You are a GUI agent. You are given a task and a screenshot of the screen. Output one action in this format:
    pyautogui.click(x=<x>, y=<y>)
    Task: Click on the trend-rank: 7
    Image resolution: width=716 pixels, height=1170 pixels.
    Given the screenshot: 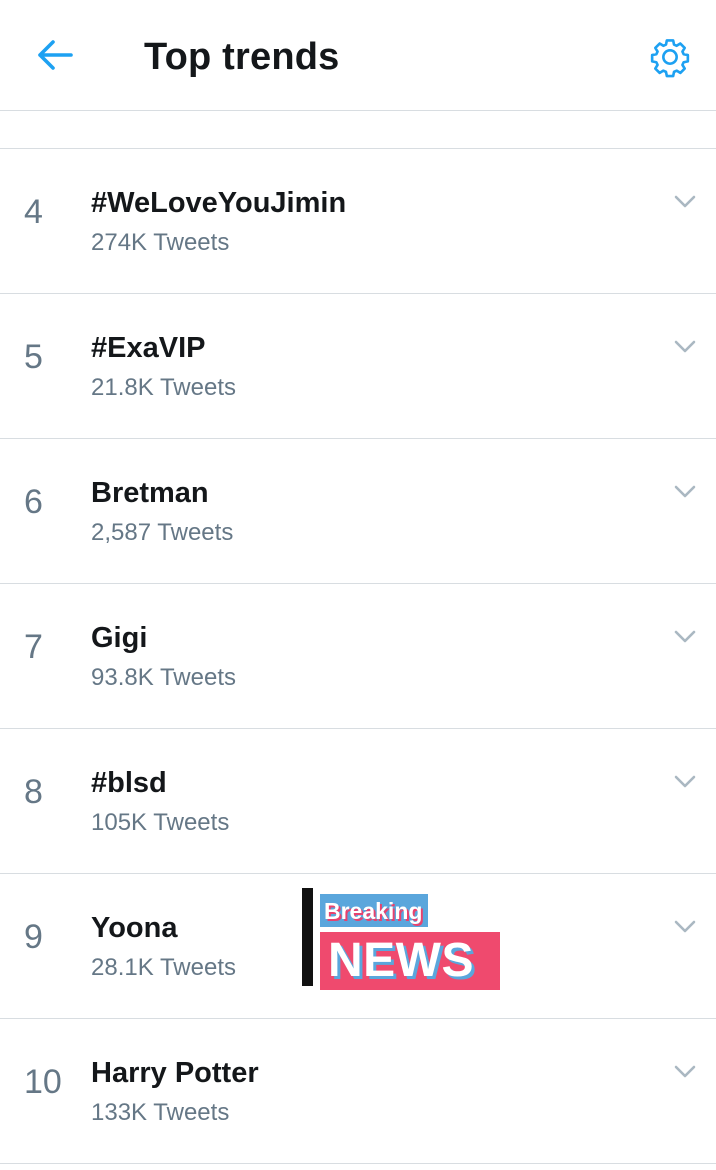 What is the action you would take?
    pyautogui.click(x=33, y=647)
    